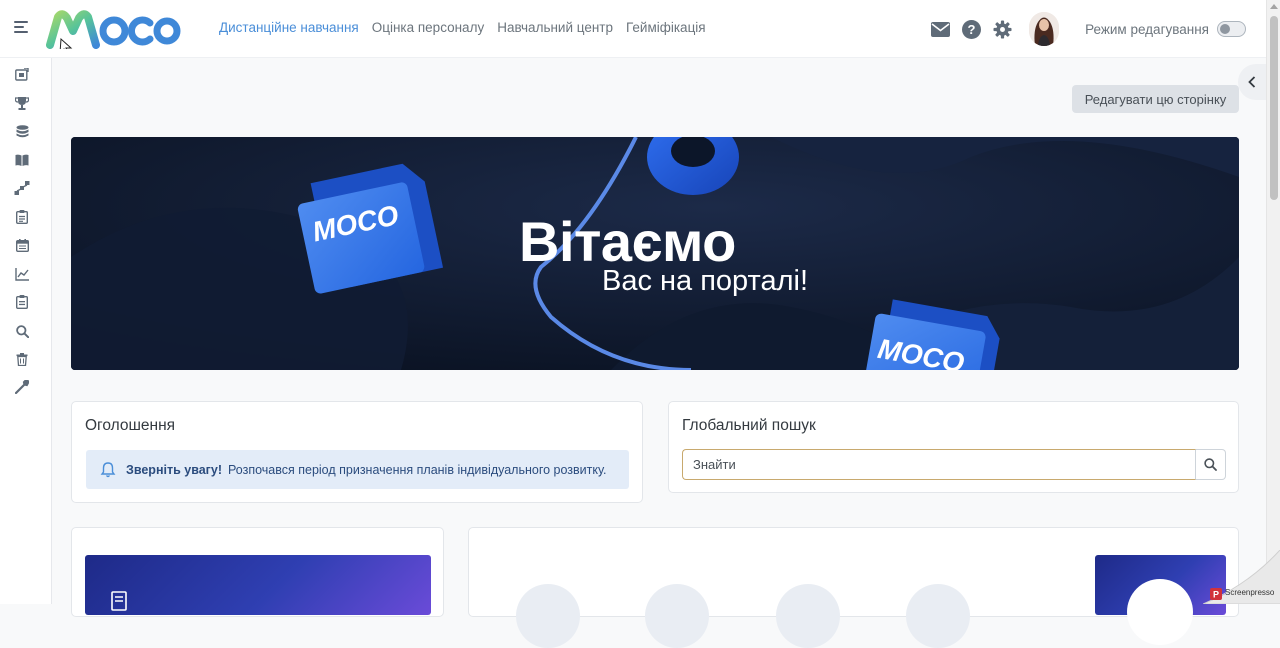  Describe the element at coordinates (174, 469) in the screenshot. I see `alert-bold-text: Зверніть увагу!` at that location.